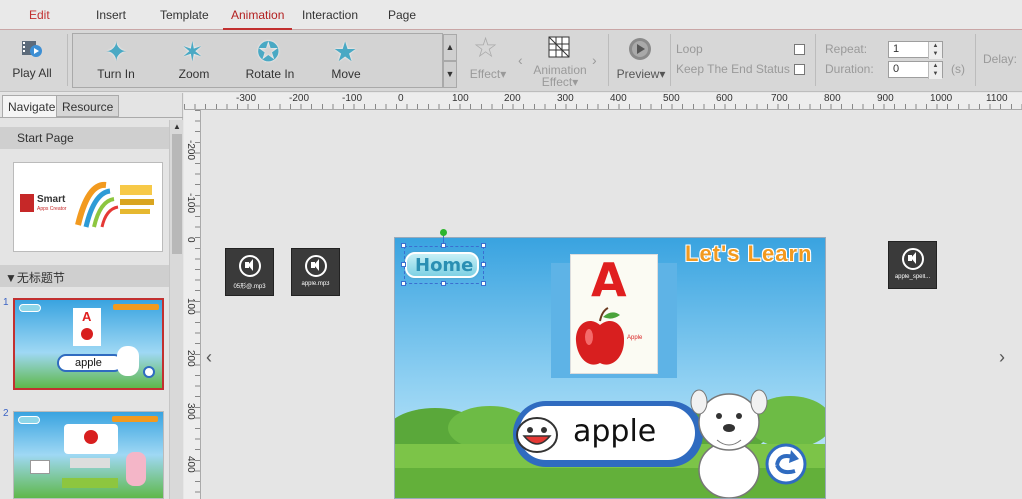 This screenshot has width=1022, height=499. Describe the element at coordinates (600, 336) in the screenshot. I see `apple-icon` at that location.